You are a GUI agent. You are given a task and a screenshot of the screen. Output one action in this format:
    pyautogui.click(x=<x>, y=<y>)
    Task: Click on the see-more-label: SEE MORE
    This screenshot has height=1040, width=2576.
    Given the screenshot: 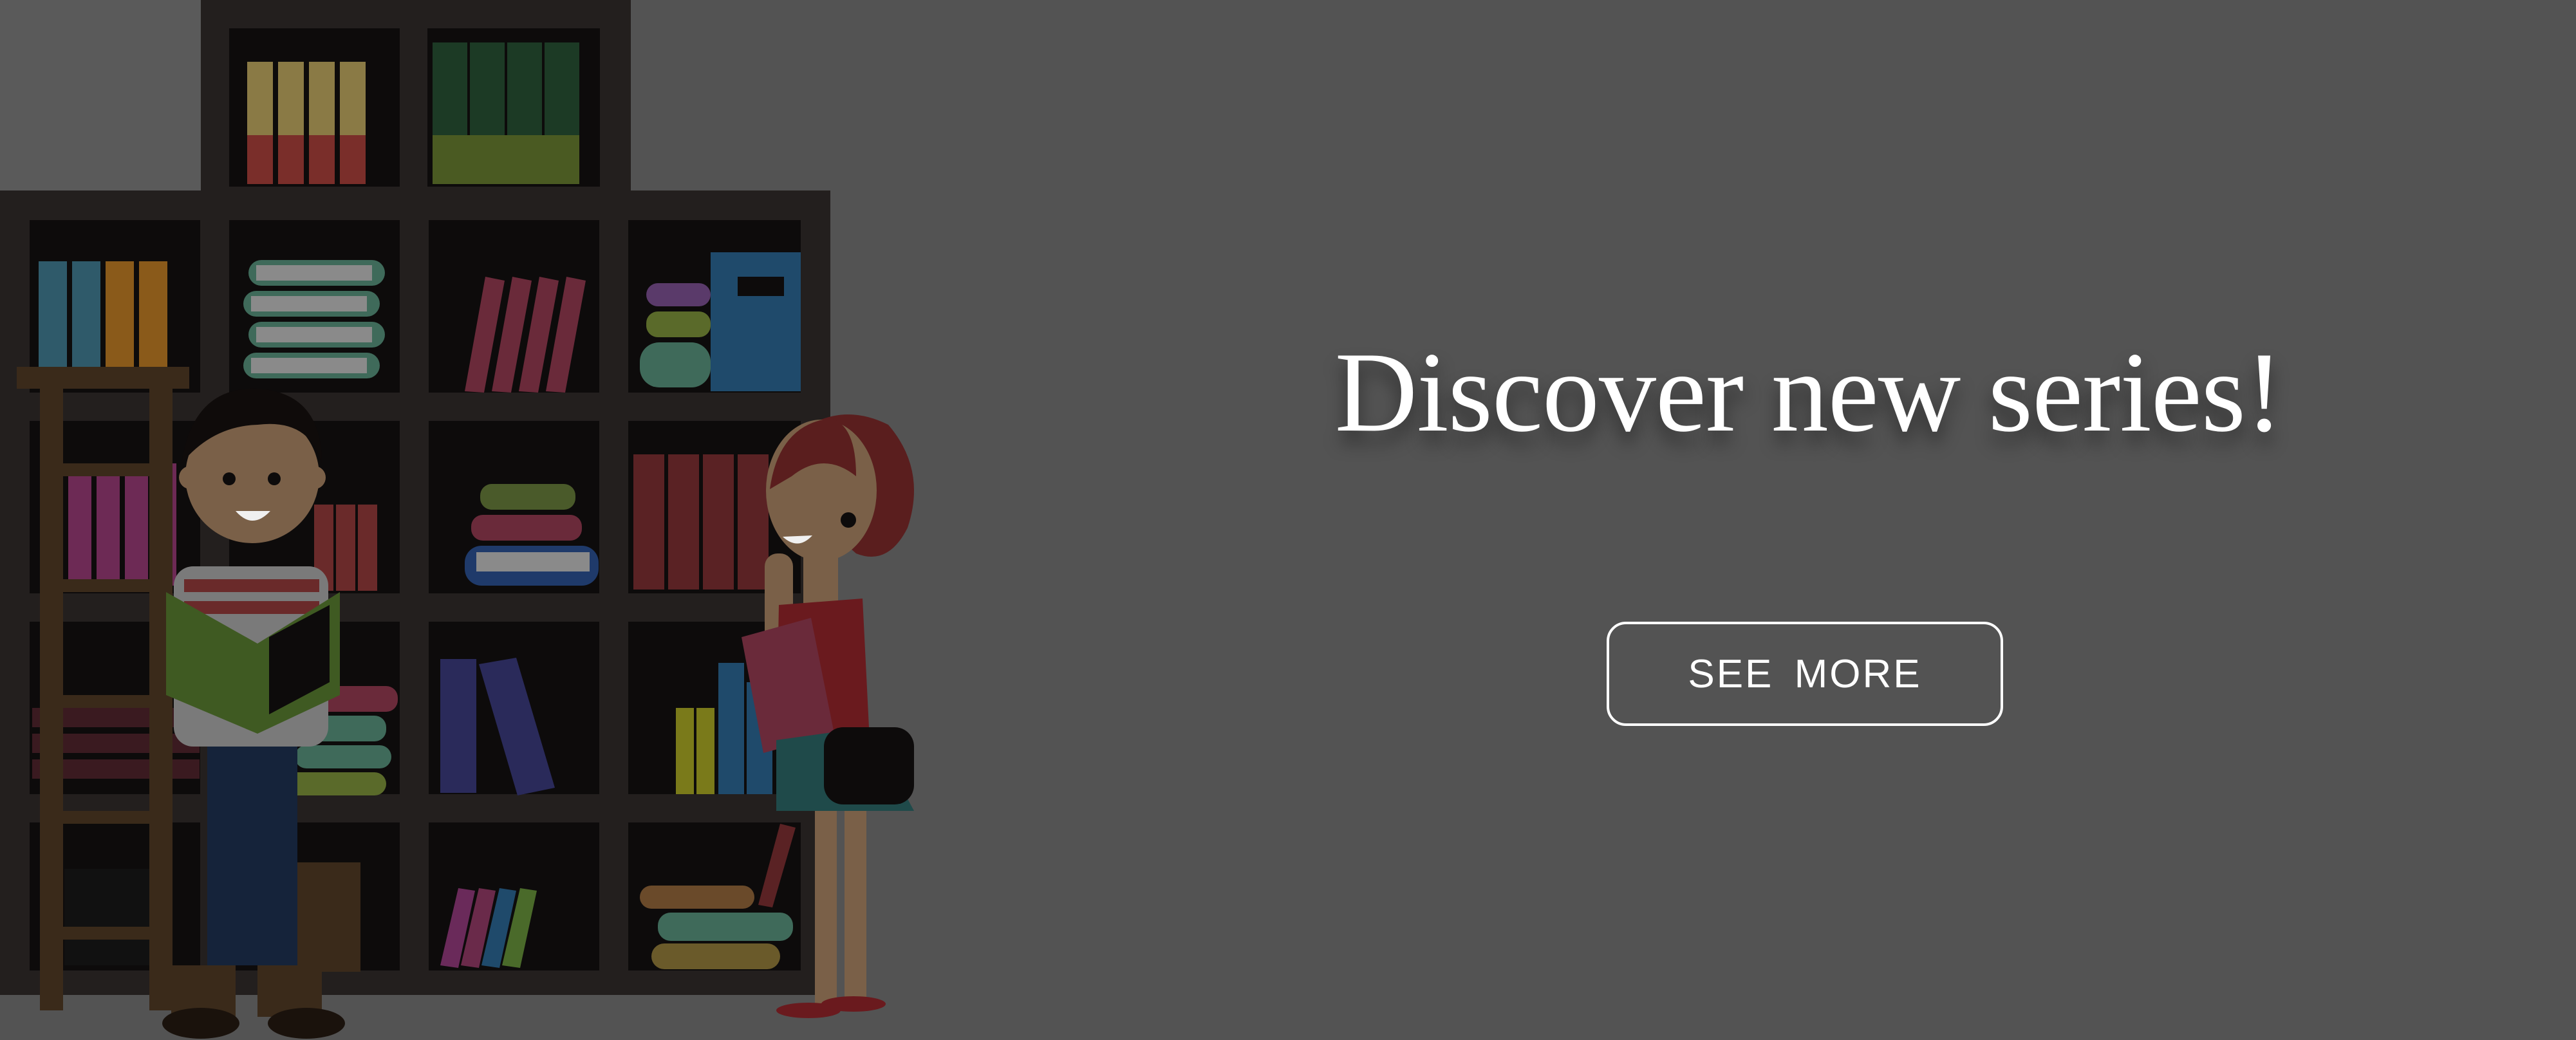 What is the action you would take?
    pyautogui.click(x=1805, y=673)
    